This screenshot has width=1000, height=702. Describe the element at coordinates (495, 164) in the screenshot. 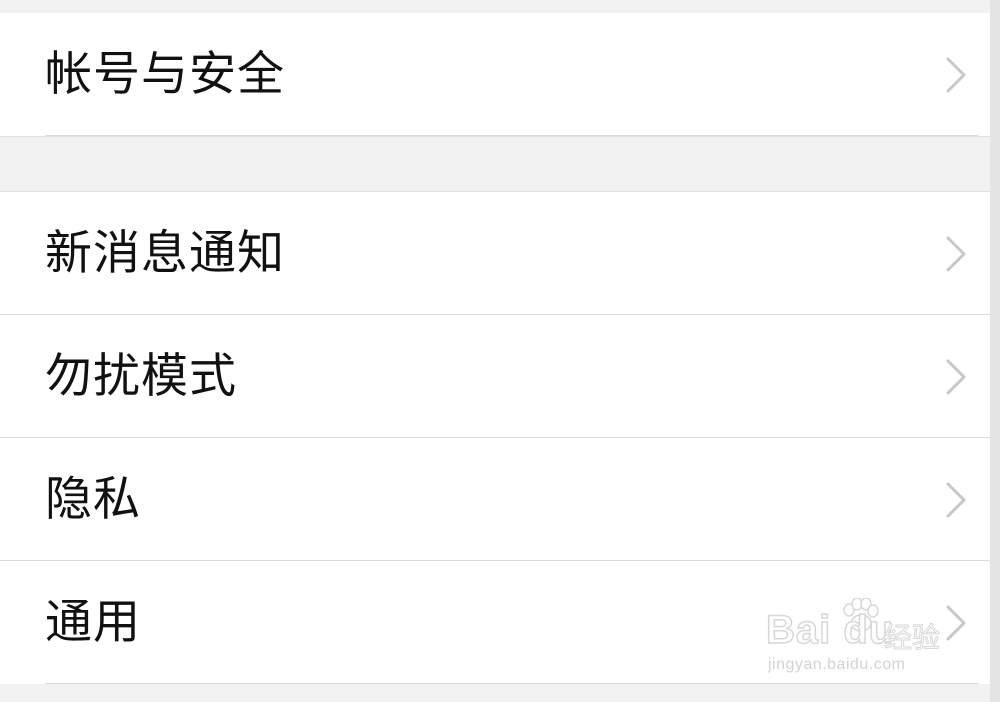

I see `group-separator` at that location.